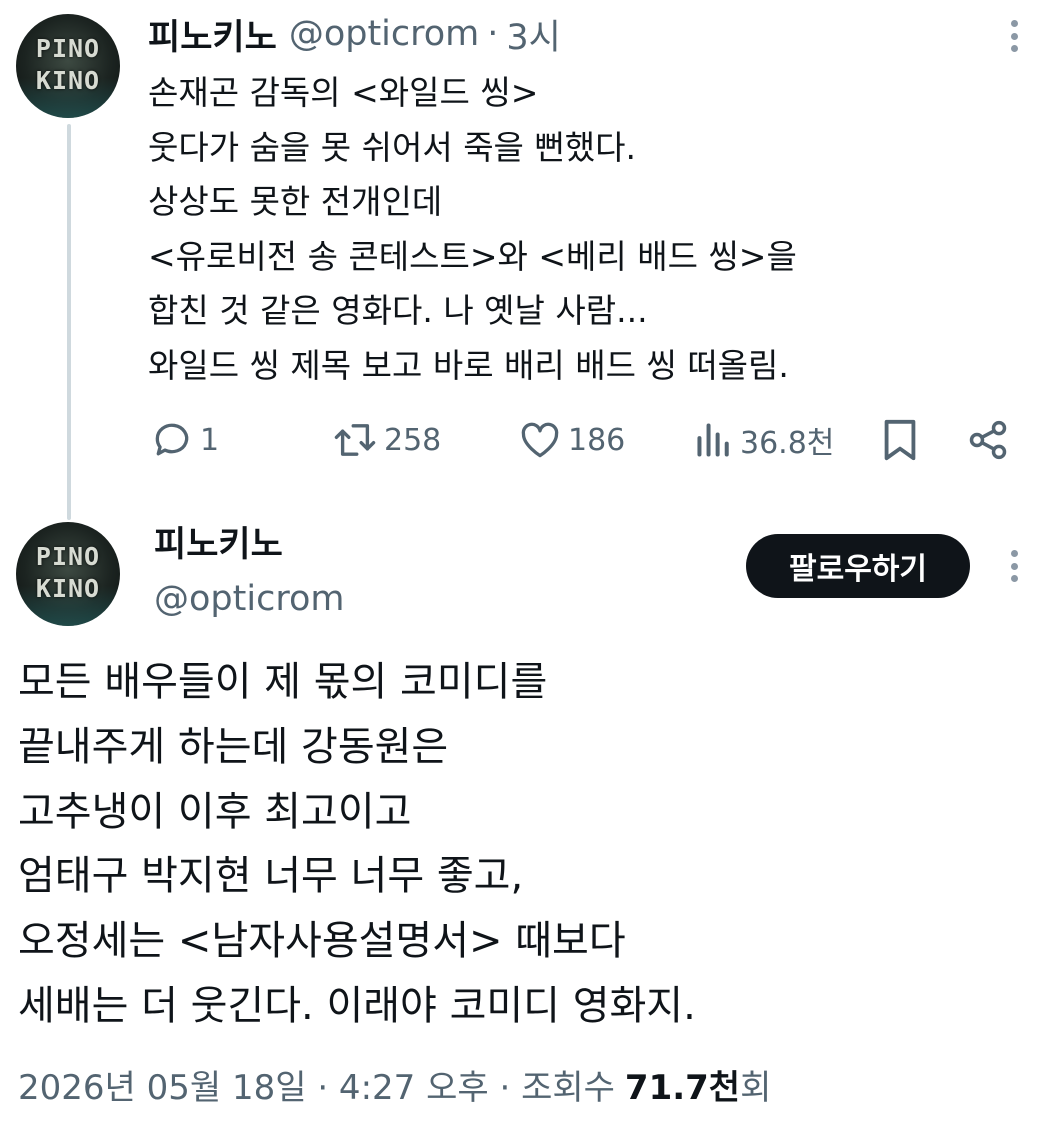 The width and height of the screenshot is (1062, 1136). Describe the element at coordinates (355, 440) in the screenshot. I see `retweet-icon` at that location.